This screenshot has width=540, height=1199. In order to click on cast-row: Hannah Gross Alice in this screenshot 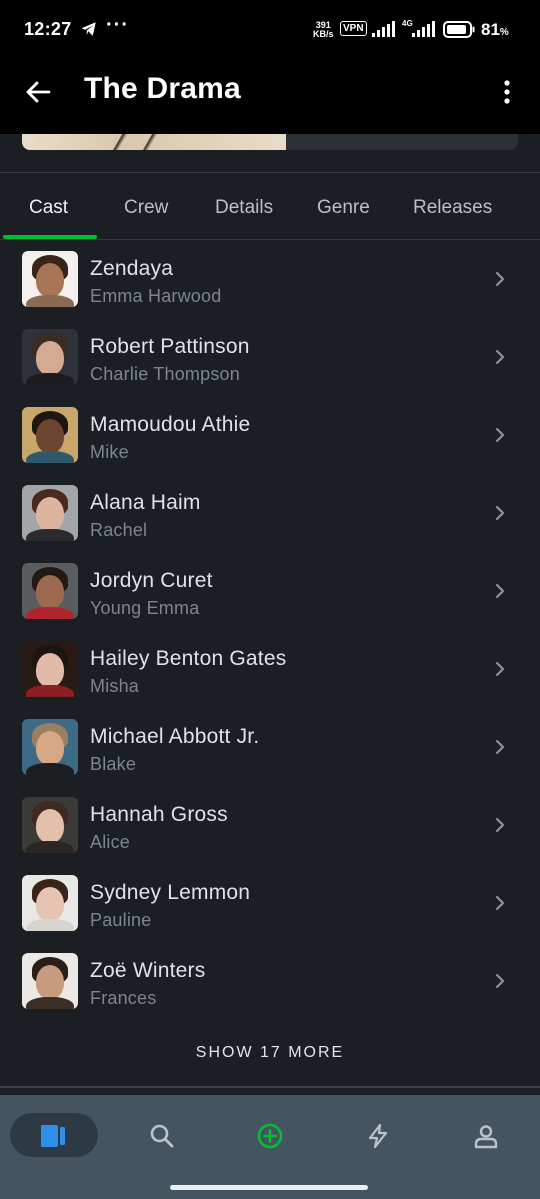, I will do `click(270, 825)`.